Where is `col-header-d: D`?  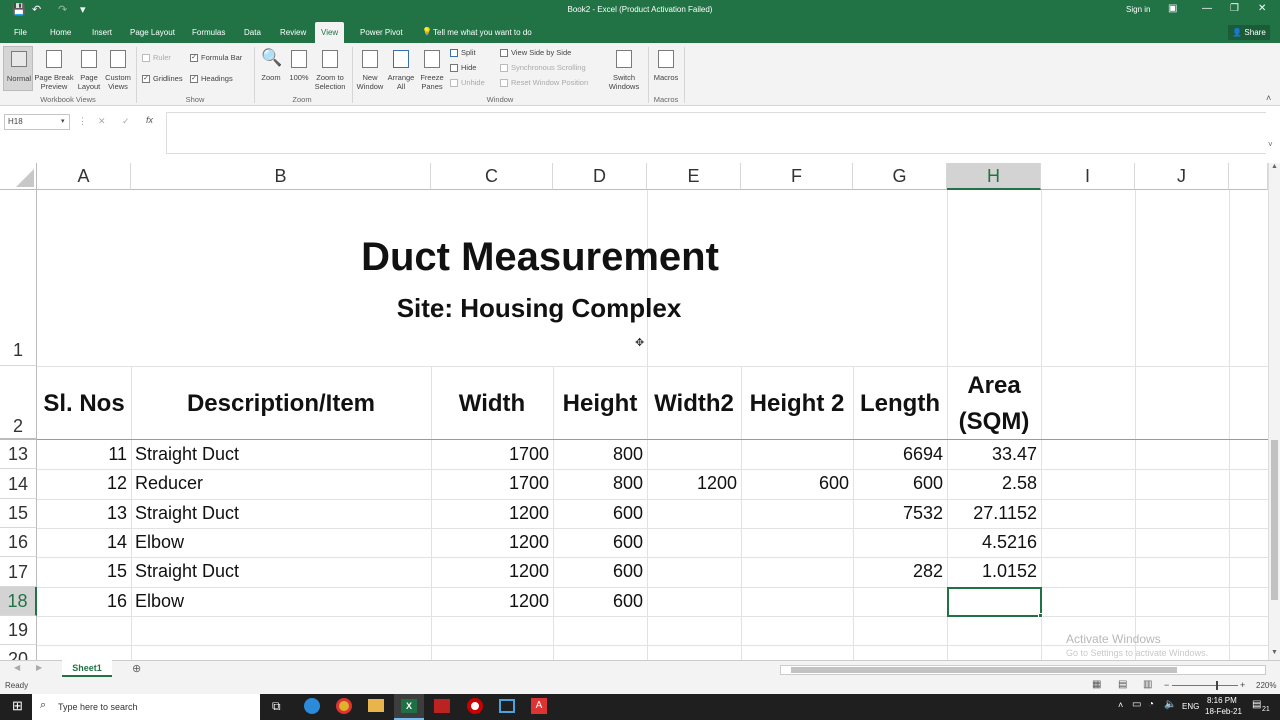 col-header-d: D is located at coordinates (600, 176).